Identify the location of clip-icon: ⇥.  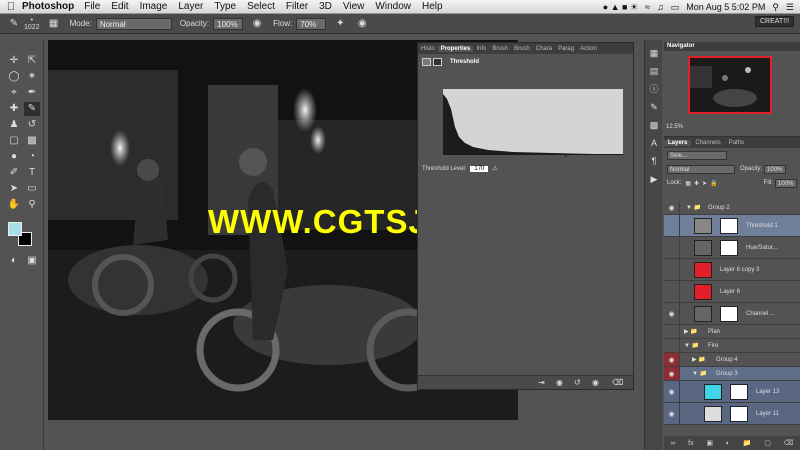
(541, 382).